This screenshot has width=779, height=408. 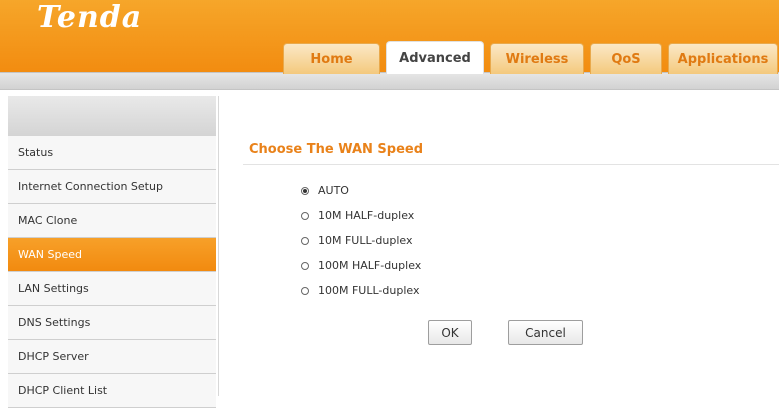 I want to click on option-label: 100M HALF-duplex, so click(x=370, y=265).